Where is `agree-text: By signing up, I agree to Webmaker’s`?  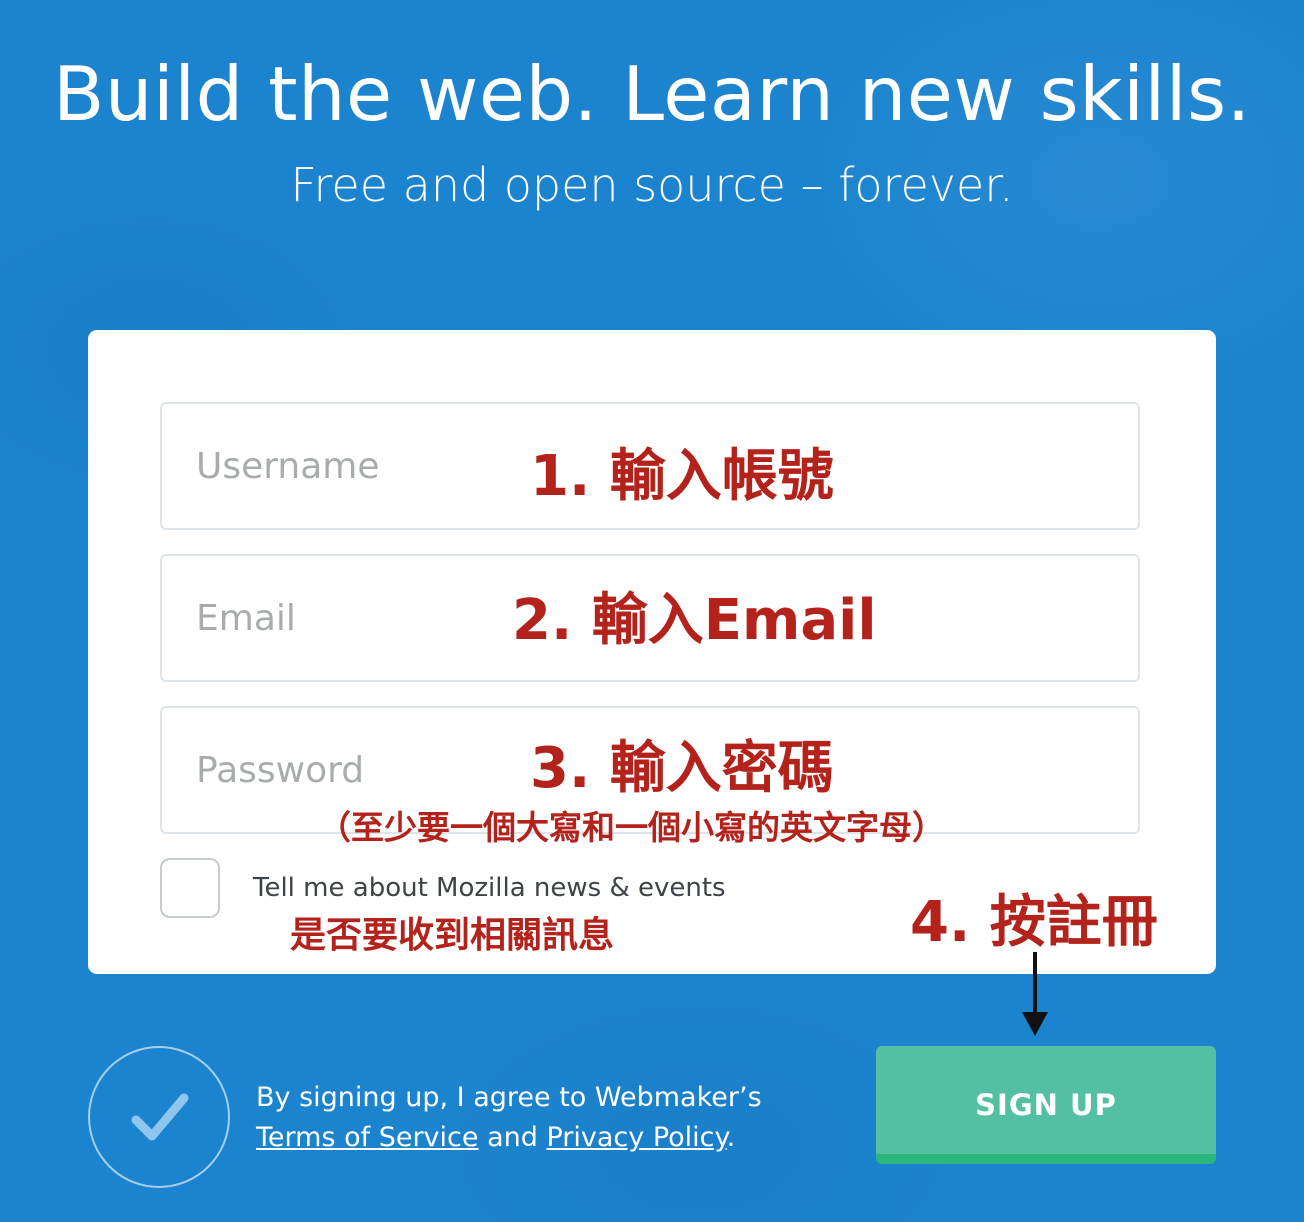 agree-text: By signing up, I agree to Webmaker’s is located at coordinates (509, 1097).